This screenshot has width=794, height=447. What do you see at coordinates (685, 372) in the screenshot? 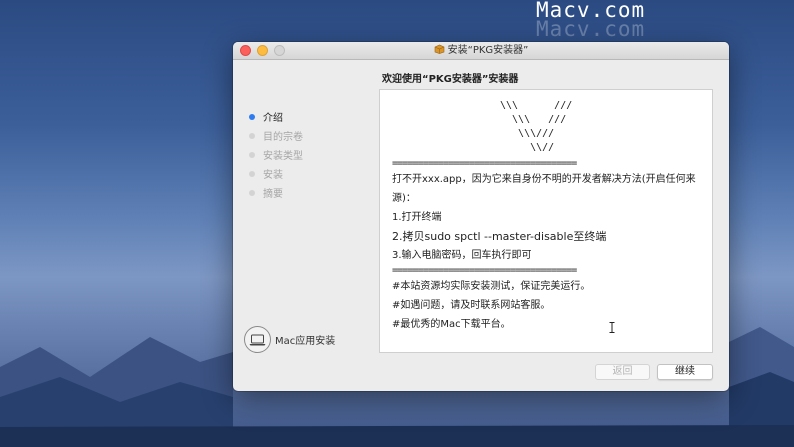
I see `continue-button: 继续` at bounding box center [685, 372].